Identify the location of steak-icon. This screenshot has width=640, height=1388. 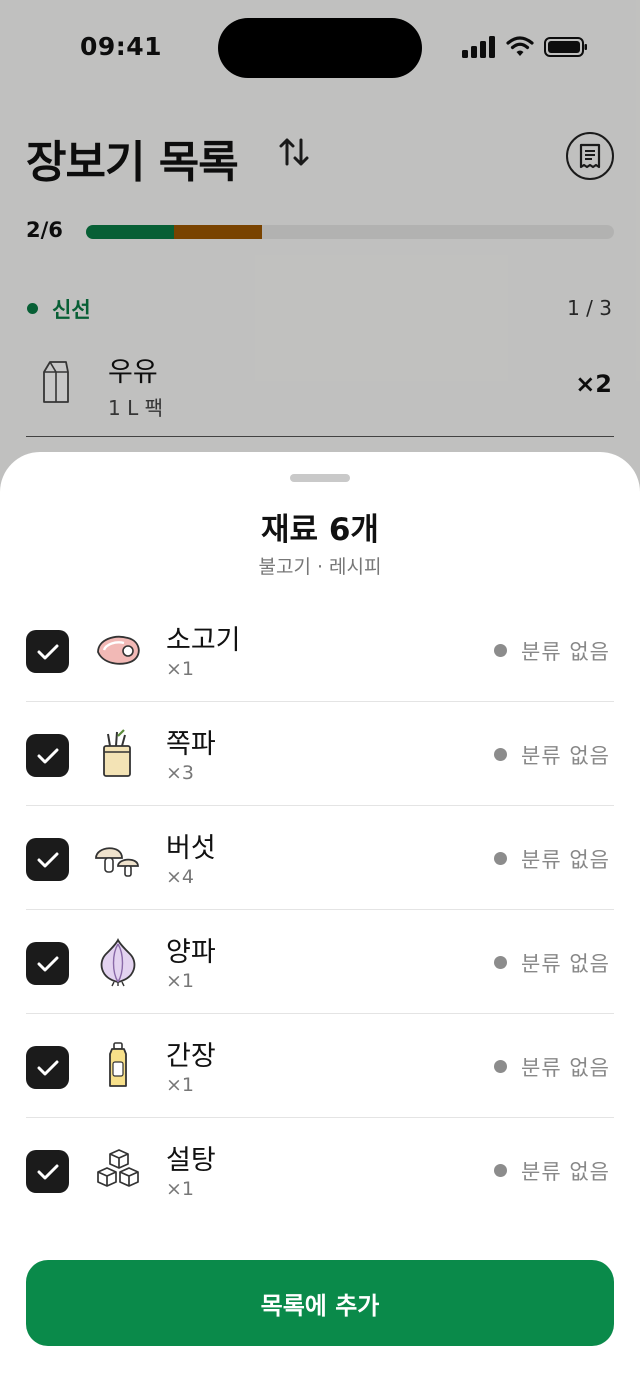
(118, 650).